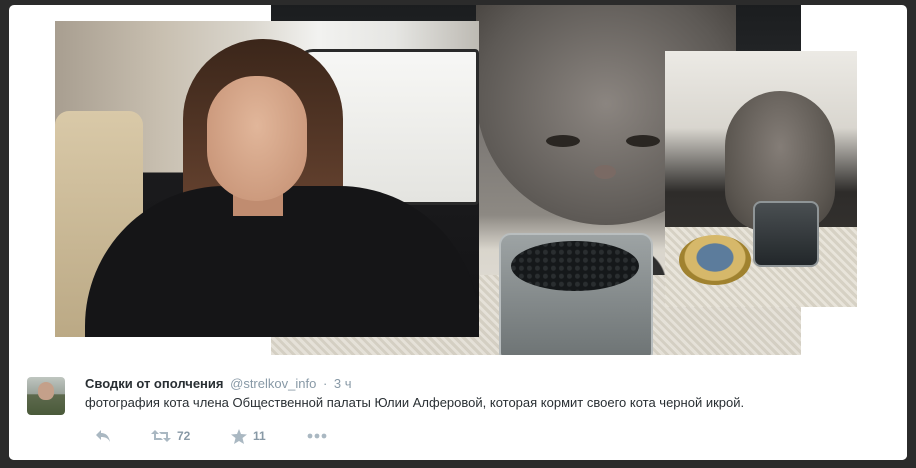 This screenshot has width=916, height=468. What do you see at coordinates (563, 141) in the screenshot?
I see `cat-eye-left` at bounding box center [563, 141].